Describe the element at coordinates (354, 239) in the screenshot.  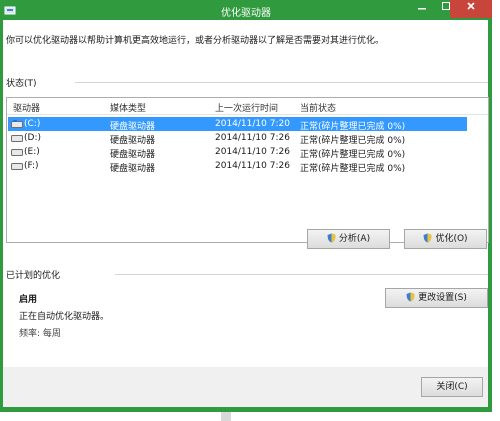
I see `analyze-label: 分析(A)` at that location.